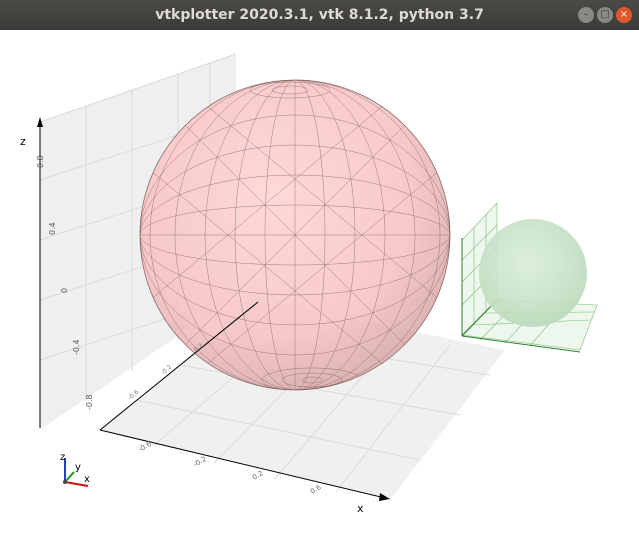 The image size is (639, 538). What do you see at coordinates (200, 462) in the screenshot?
I see `x-tick-label: -0.2` at bounding box center [200, 462].